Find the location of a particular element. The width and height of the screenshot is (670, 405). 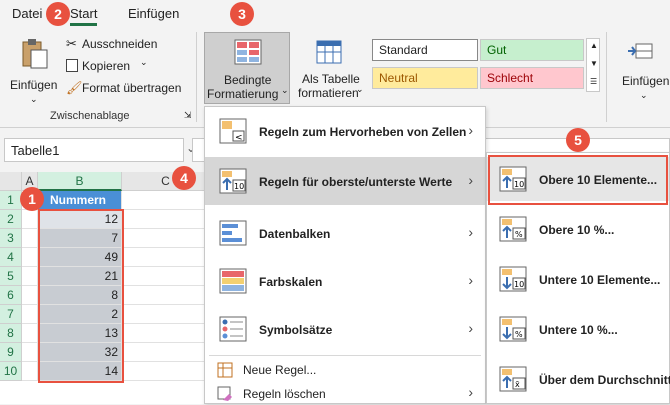

row-header: 2 is located at coordinates (11, 219).